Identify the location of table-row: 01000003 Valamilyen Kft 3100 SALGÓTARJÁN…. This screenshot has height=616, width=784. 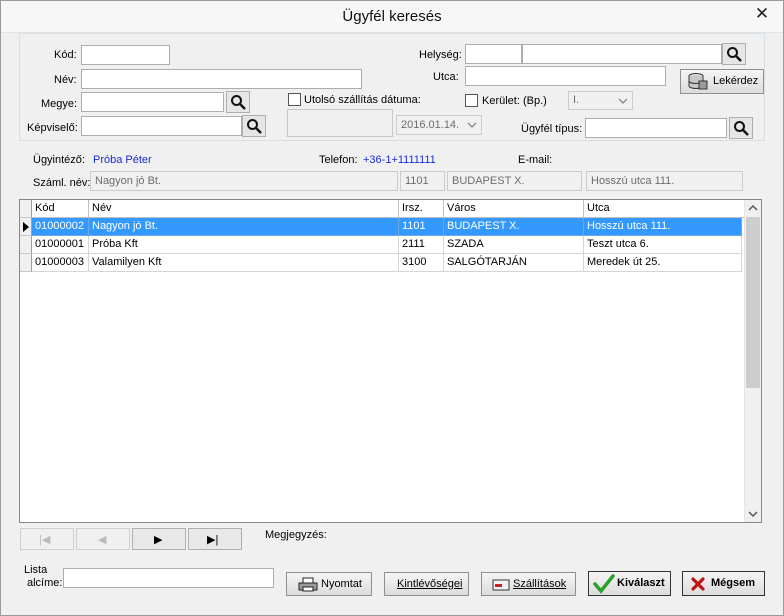
(382, 263).